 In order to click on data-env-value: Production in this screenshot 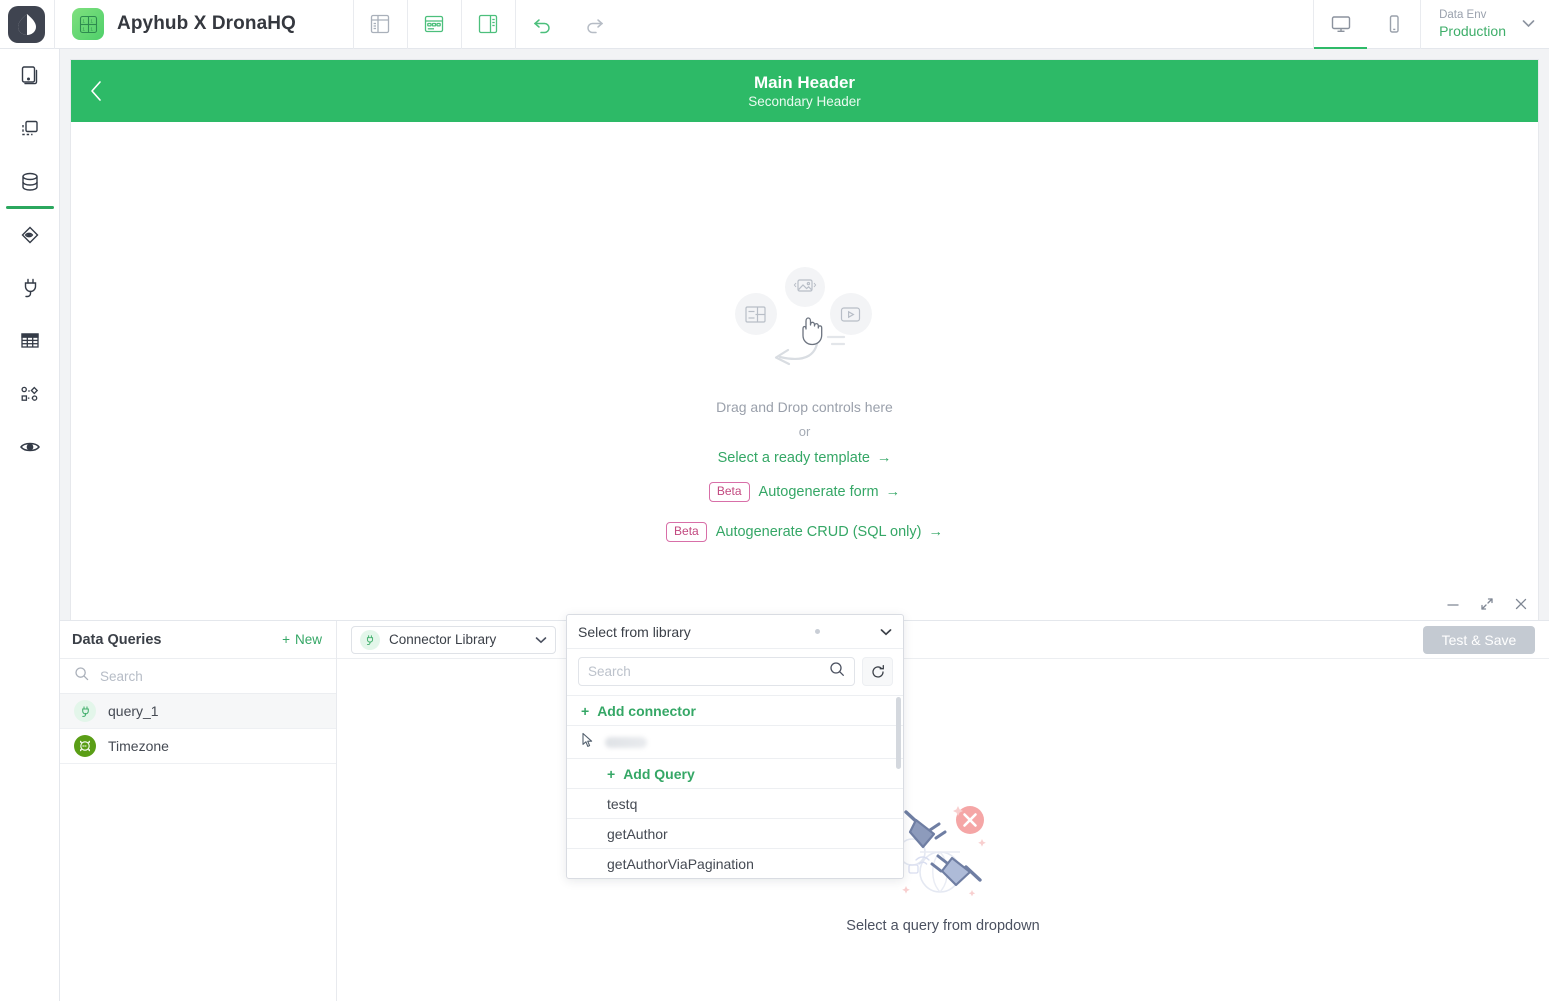, I will do `click(1472, 31)`.